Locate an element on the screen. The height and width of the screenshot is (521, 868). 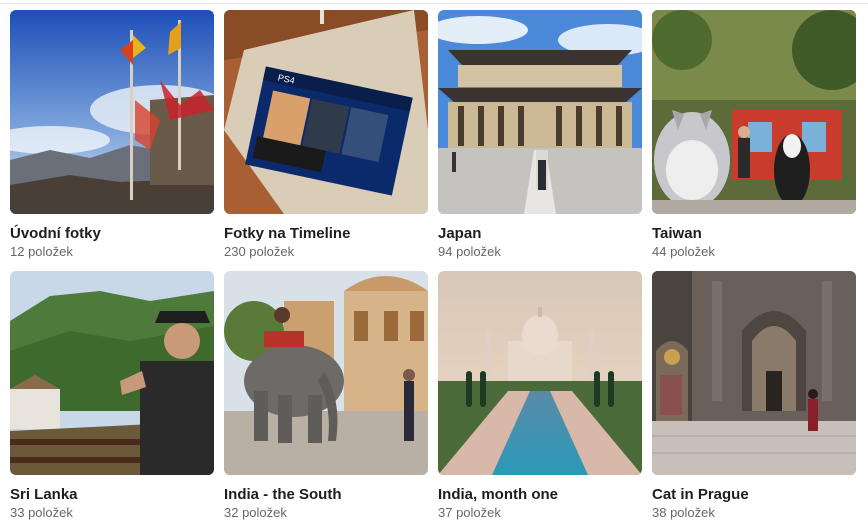
album-card: Cat in Prague 38 položek is located at coordinates (754, 396).